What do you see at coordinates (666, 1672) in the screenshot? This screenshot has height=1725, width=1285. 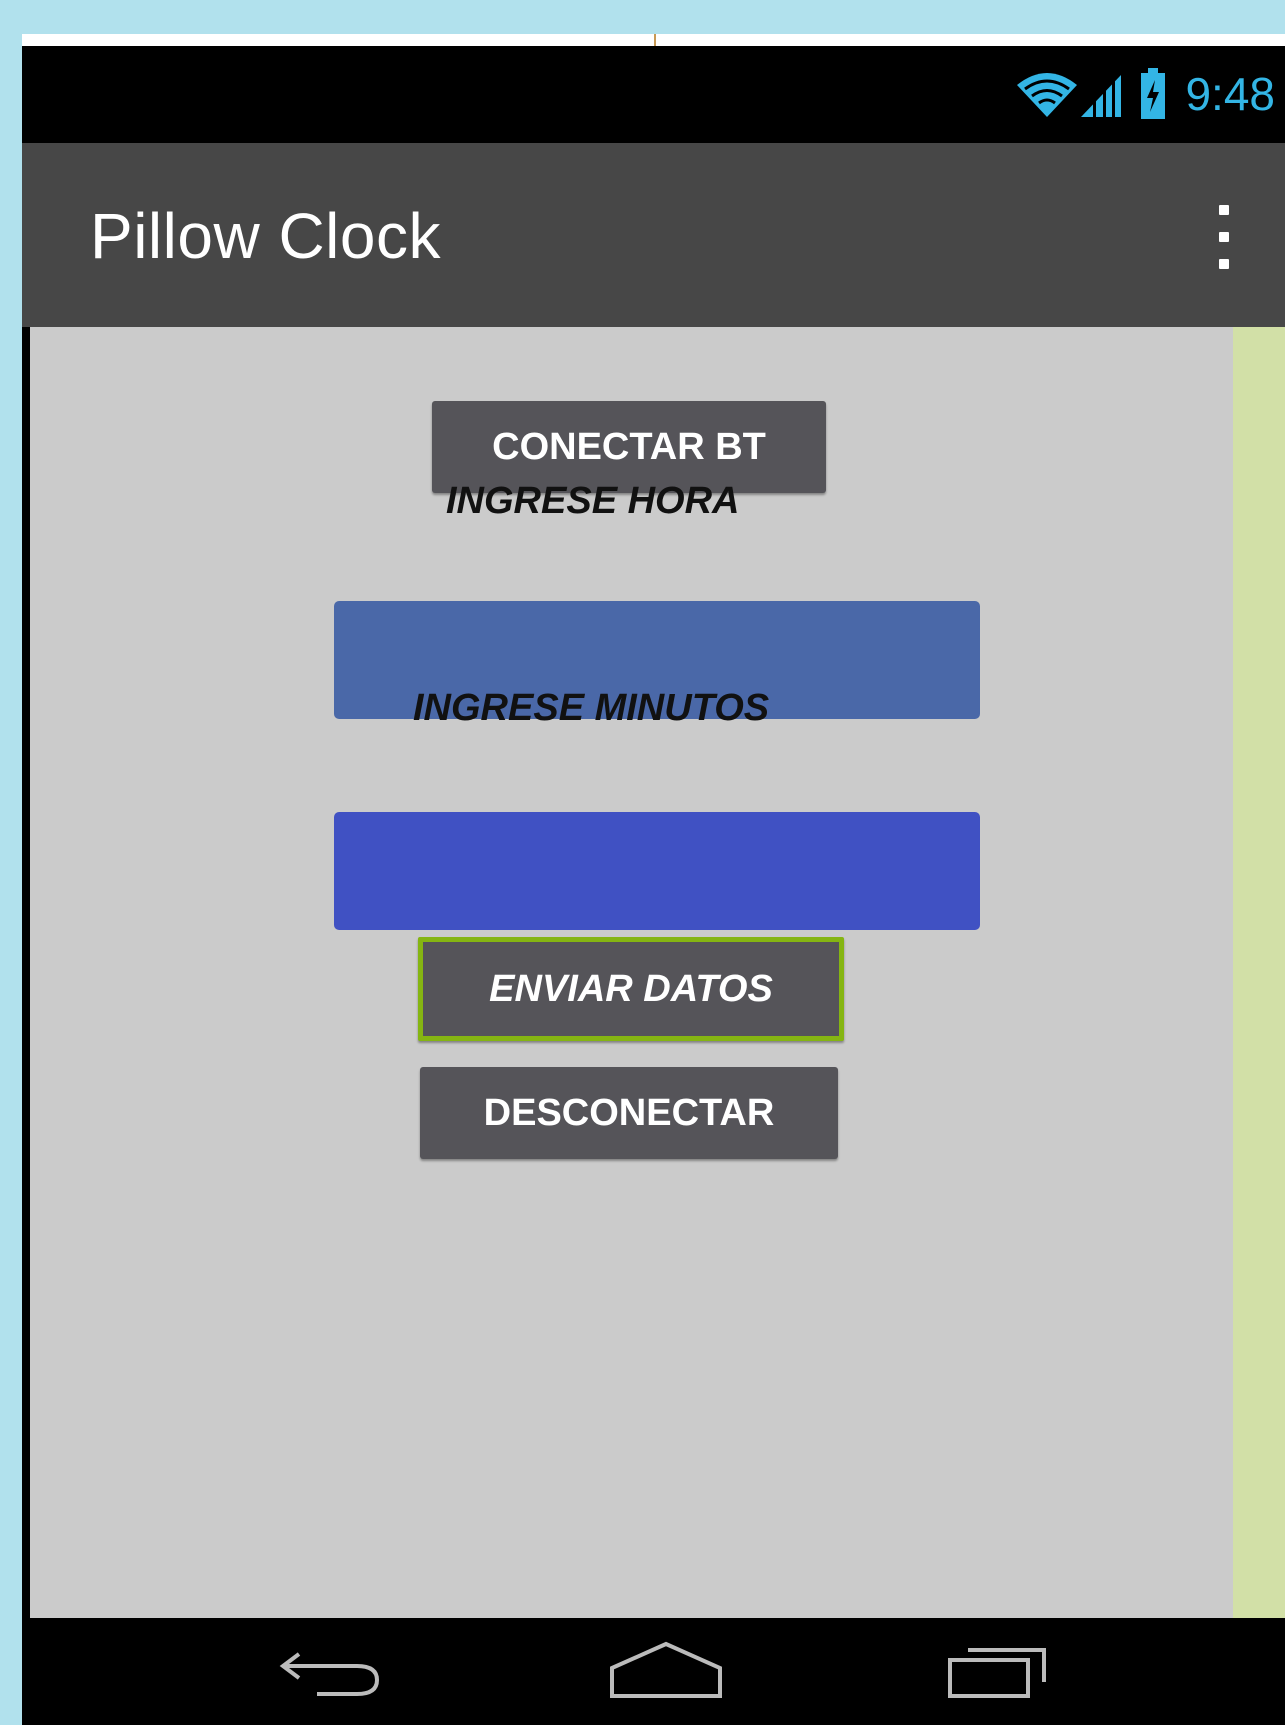 I see `home-icon` at bounding box center [666, 1672].